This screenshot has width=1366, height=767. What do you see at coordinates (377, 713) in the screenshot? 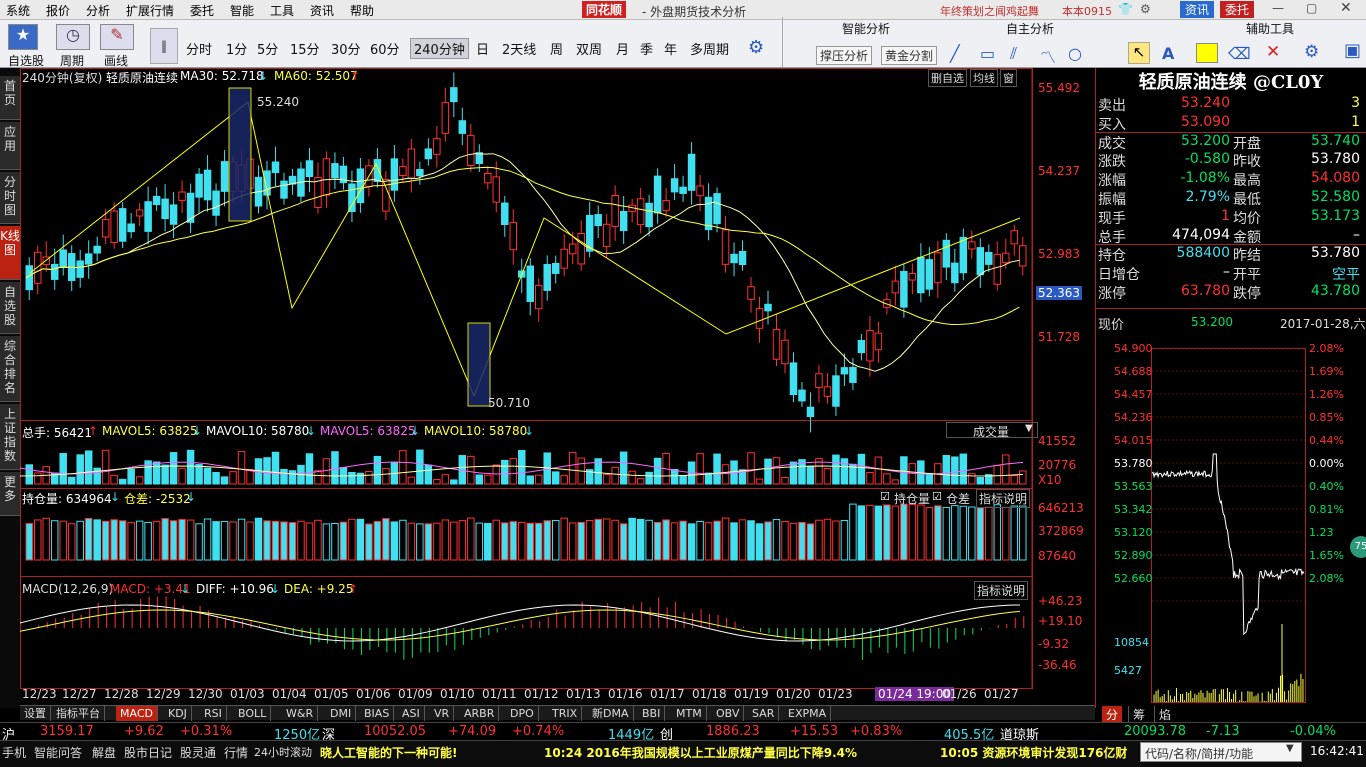
I see `tab-bias: BIAS` at bounding box center [377, 713].